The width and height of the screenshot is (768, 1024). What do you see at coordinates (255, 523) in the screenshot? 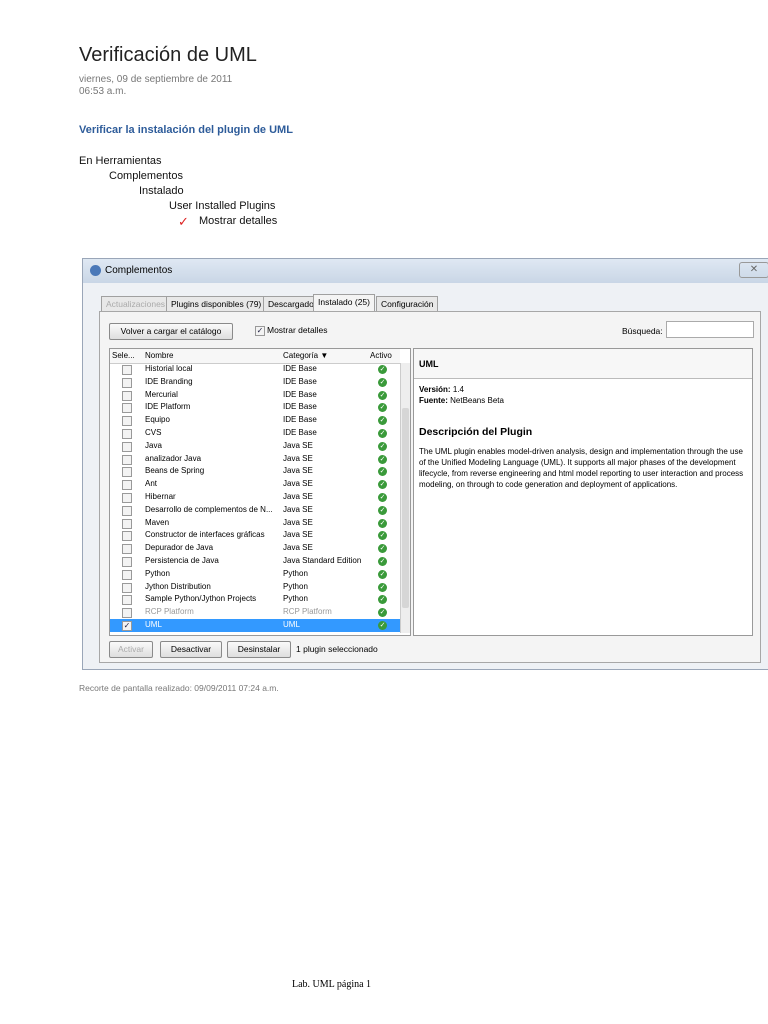
I see `table-row: Maven Java SE ✓` at bounding box center [255, 523].